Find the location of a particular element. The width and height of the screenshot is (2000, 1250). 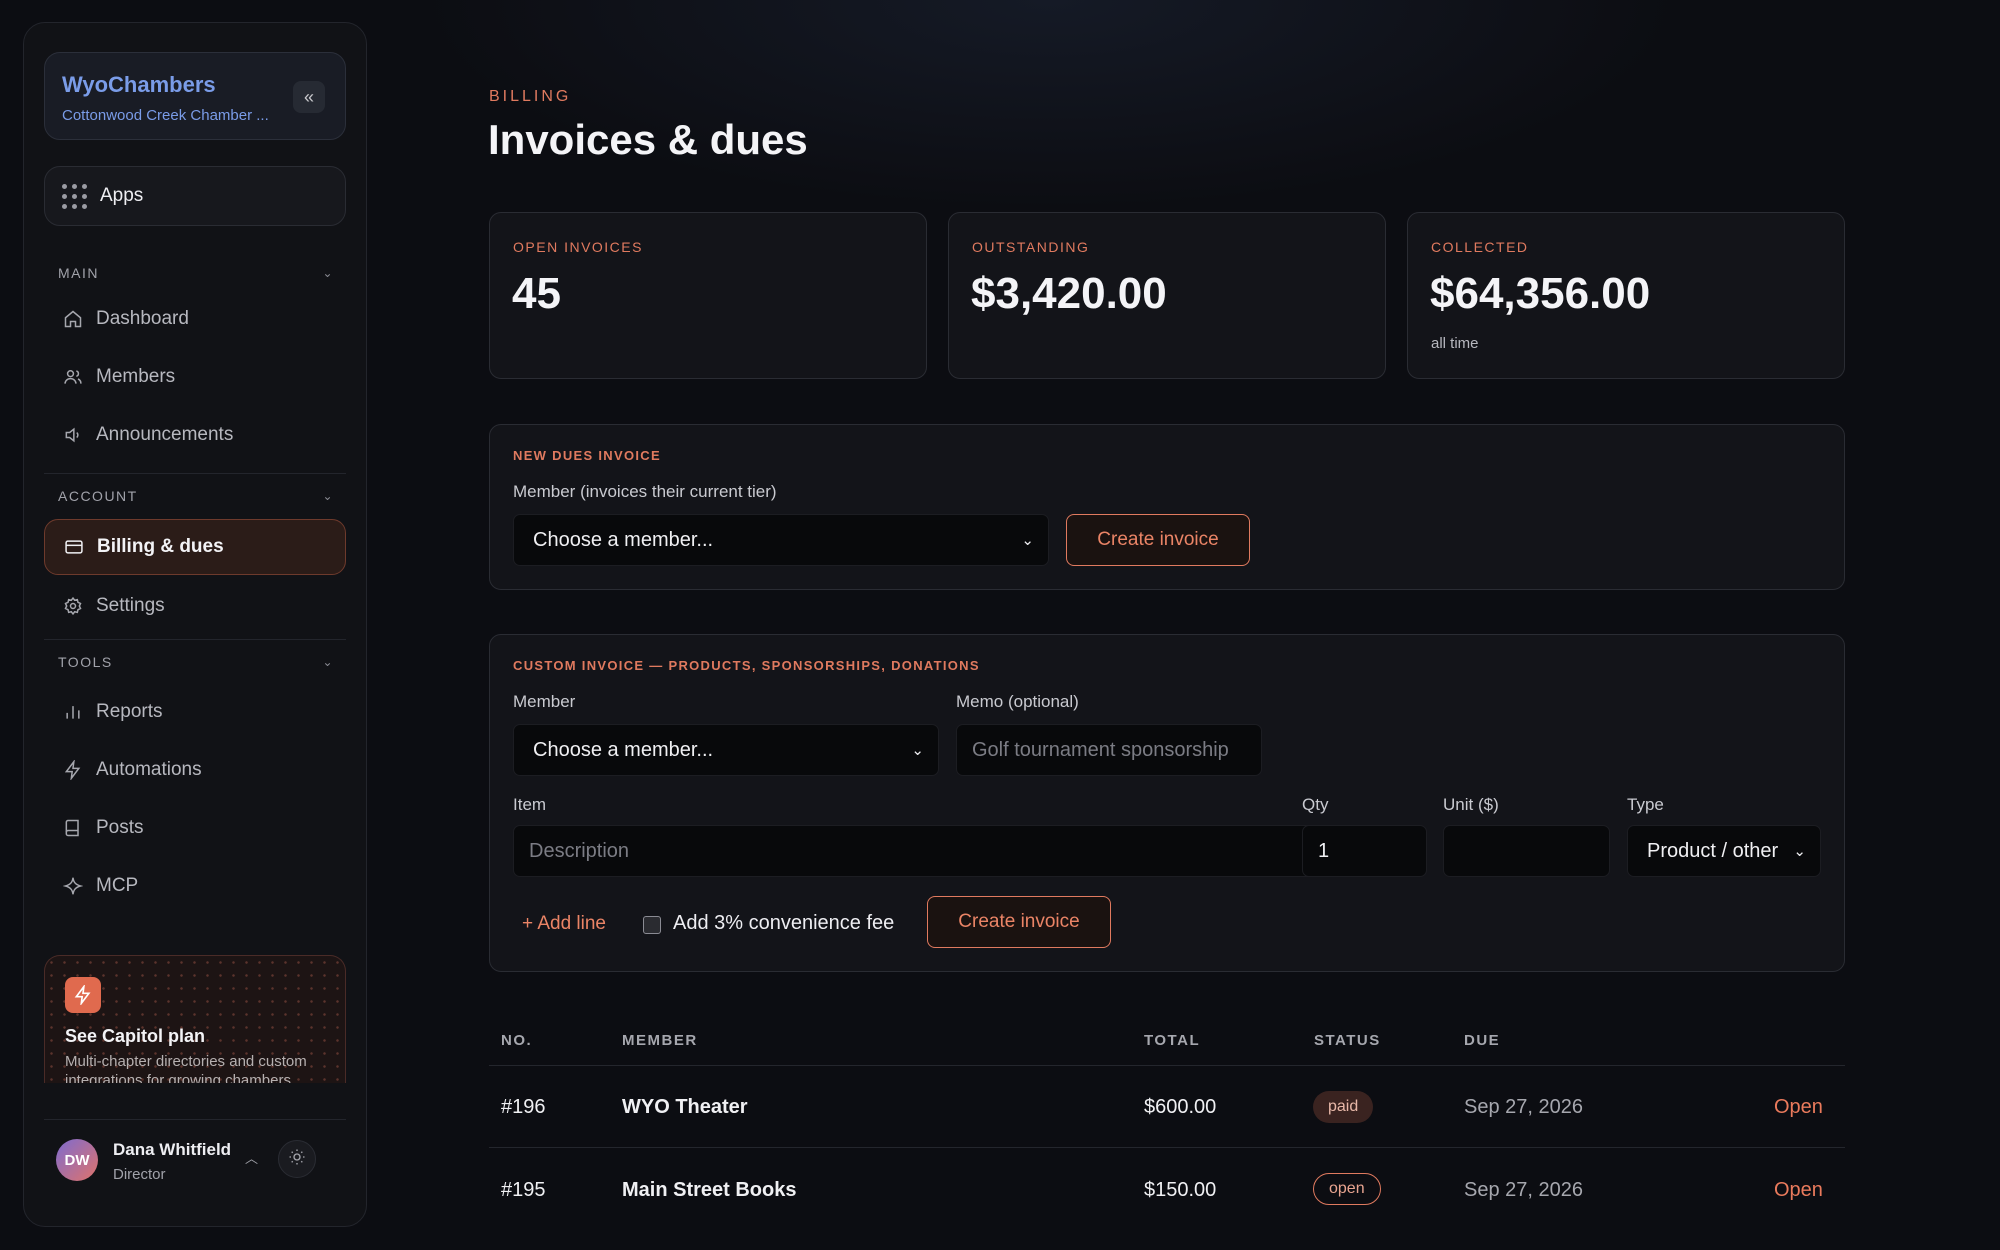

section-tools-toggle: TOOLS ⌄ is located at coordinates (196, 662).